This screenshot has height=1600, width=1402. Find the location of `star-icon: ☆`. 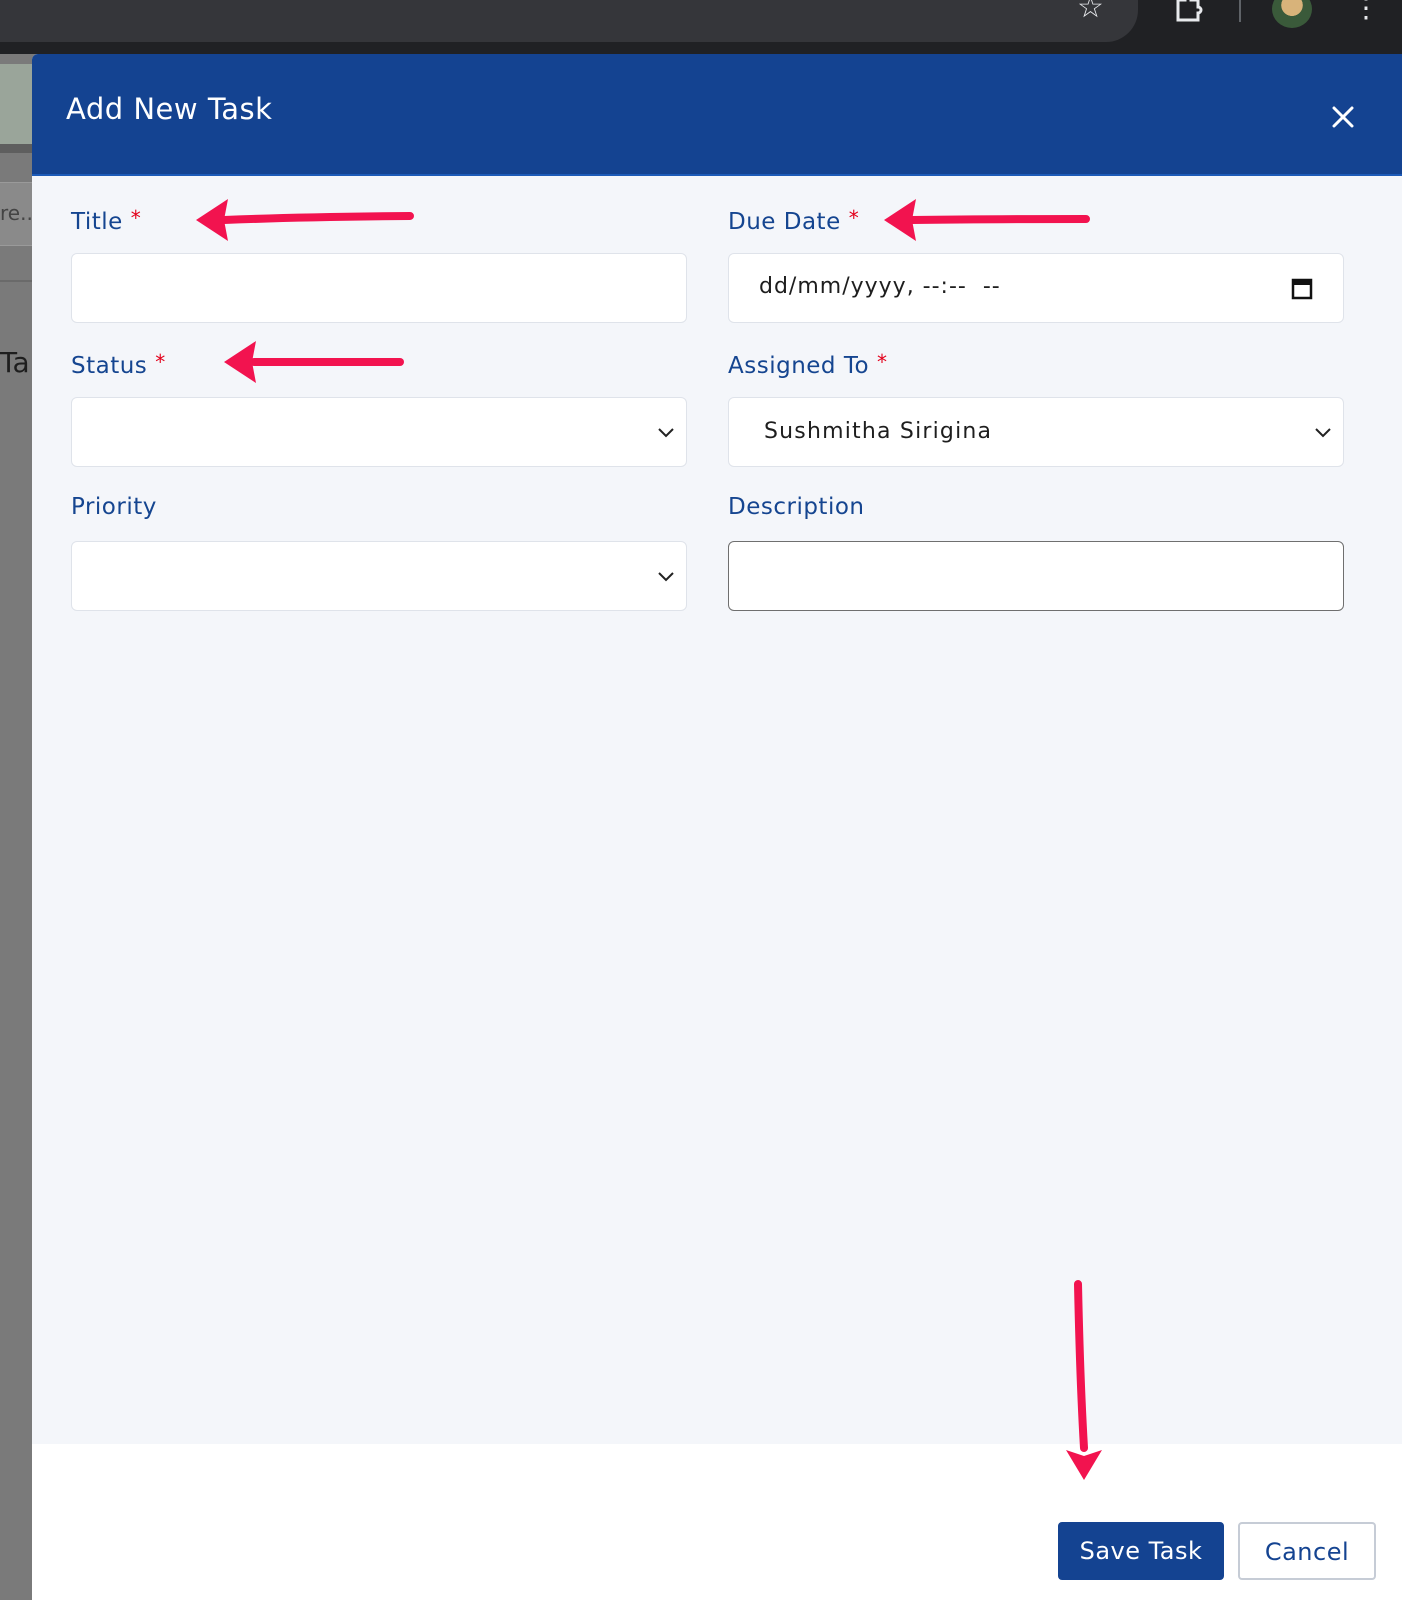

star-icon: ☆ is located at coordinates (1090, 11).